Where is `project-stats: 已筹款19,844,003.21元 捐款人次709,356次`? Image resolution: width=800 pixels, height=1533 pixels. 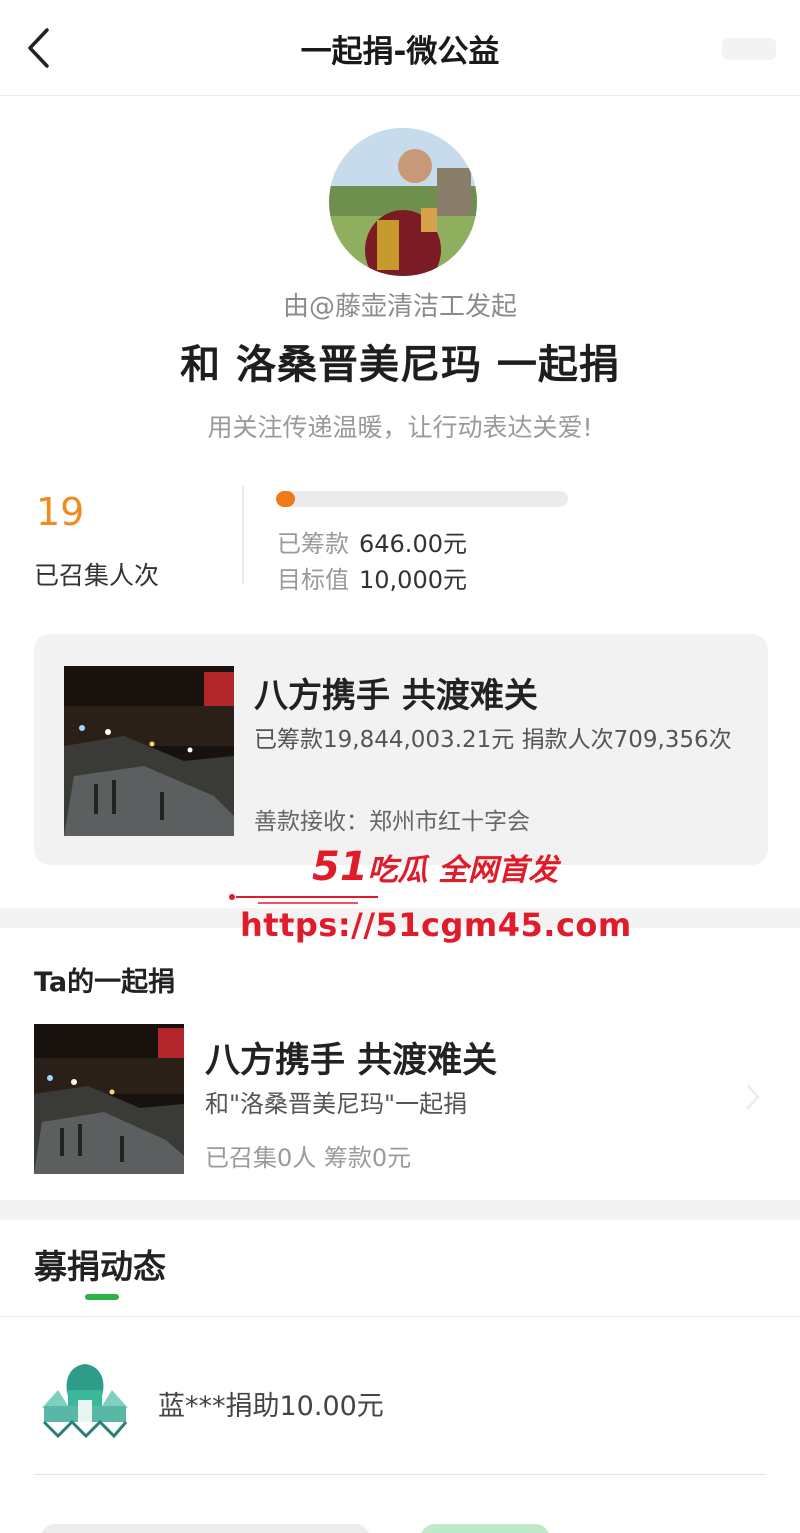 project-stats: 已筹款19,844,003.21元 捐款人次709,356次 is located at coordinates (493, 740).